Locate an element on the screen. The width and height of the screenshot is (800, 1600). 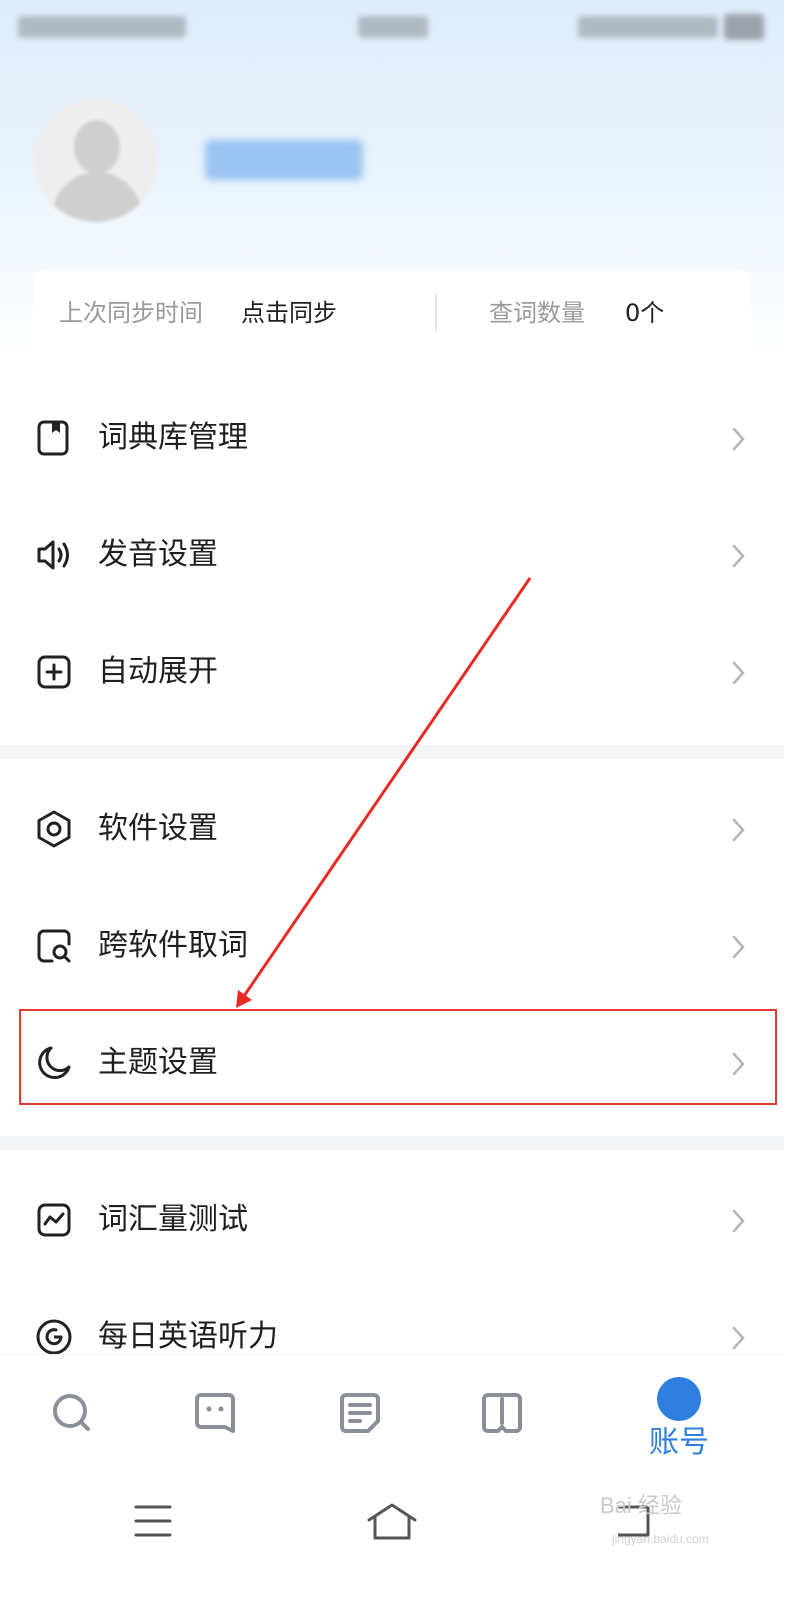
sync-card: 上次同步时间 点击同步 查词数量 0个 is located at coordinates (392, 313).